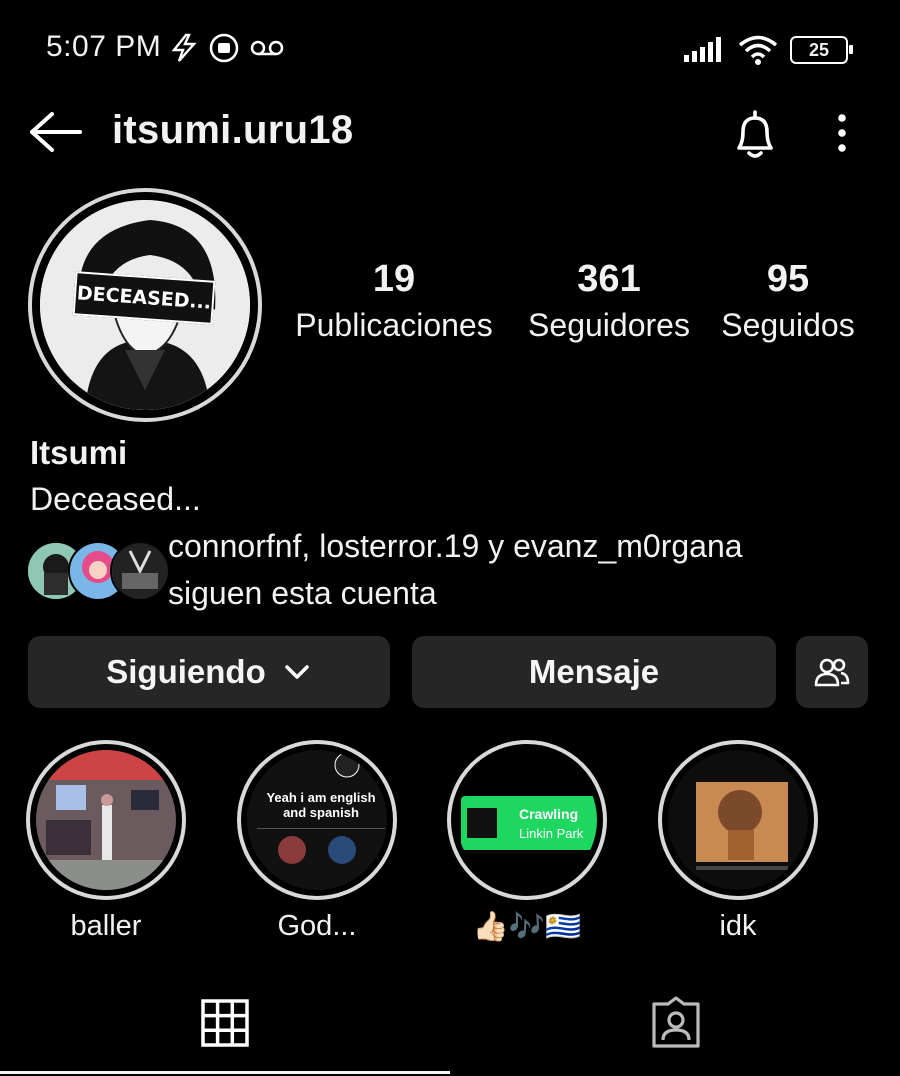 This screenshot has width=900, height=1076. What do you see at coordinates (549, 814) in the screenshot?
I see `song-title: Crawling` at bounding box center [549, 814].